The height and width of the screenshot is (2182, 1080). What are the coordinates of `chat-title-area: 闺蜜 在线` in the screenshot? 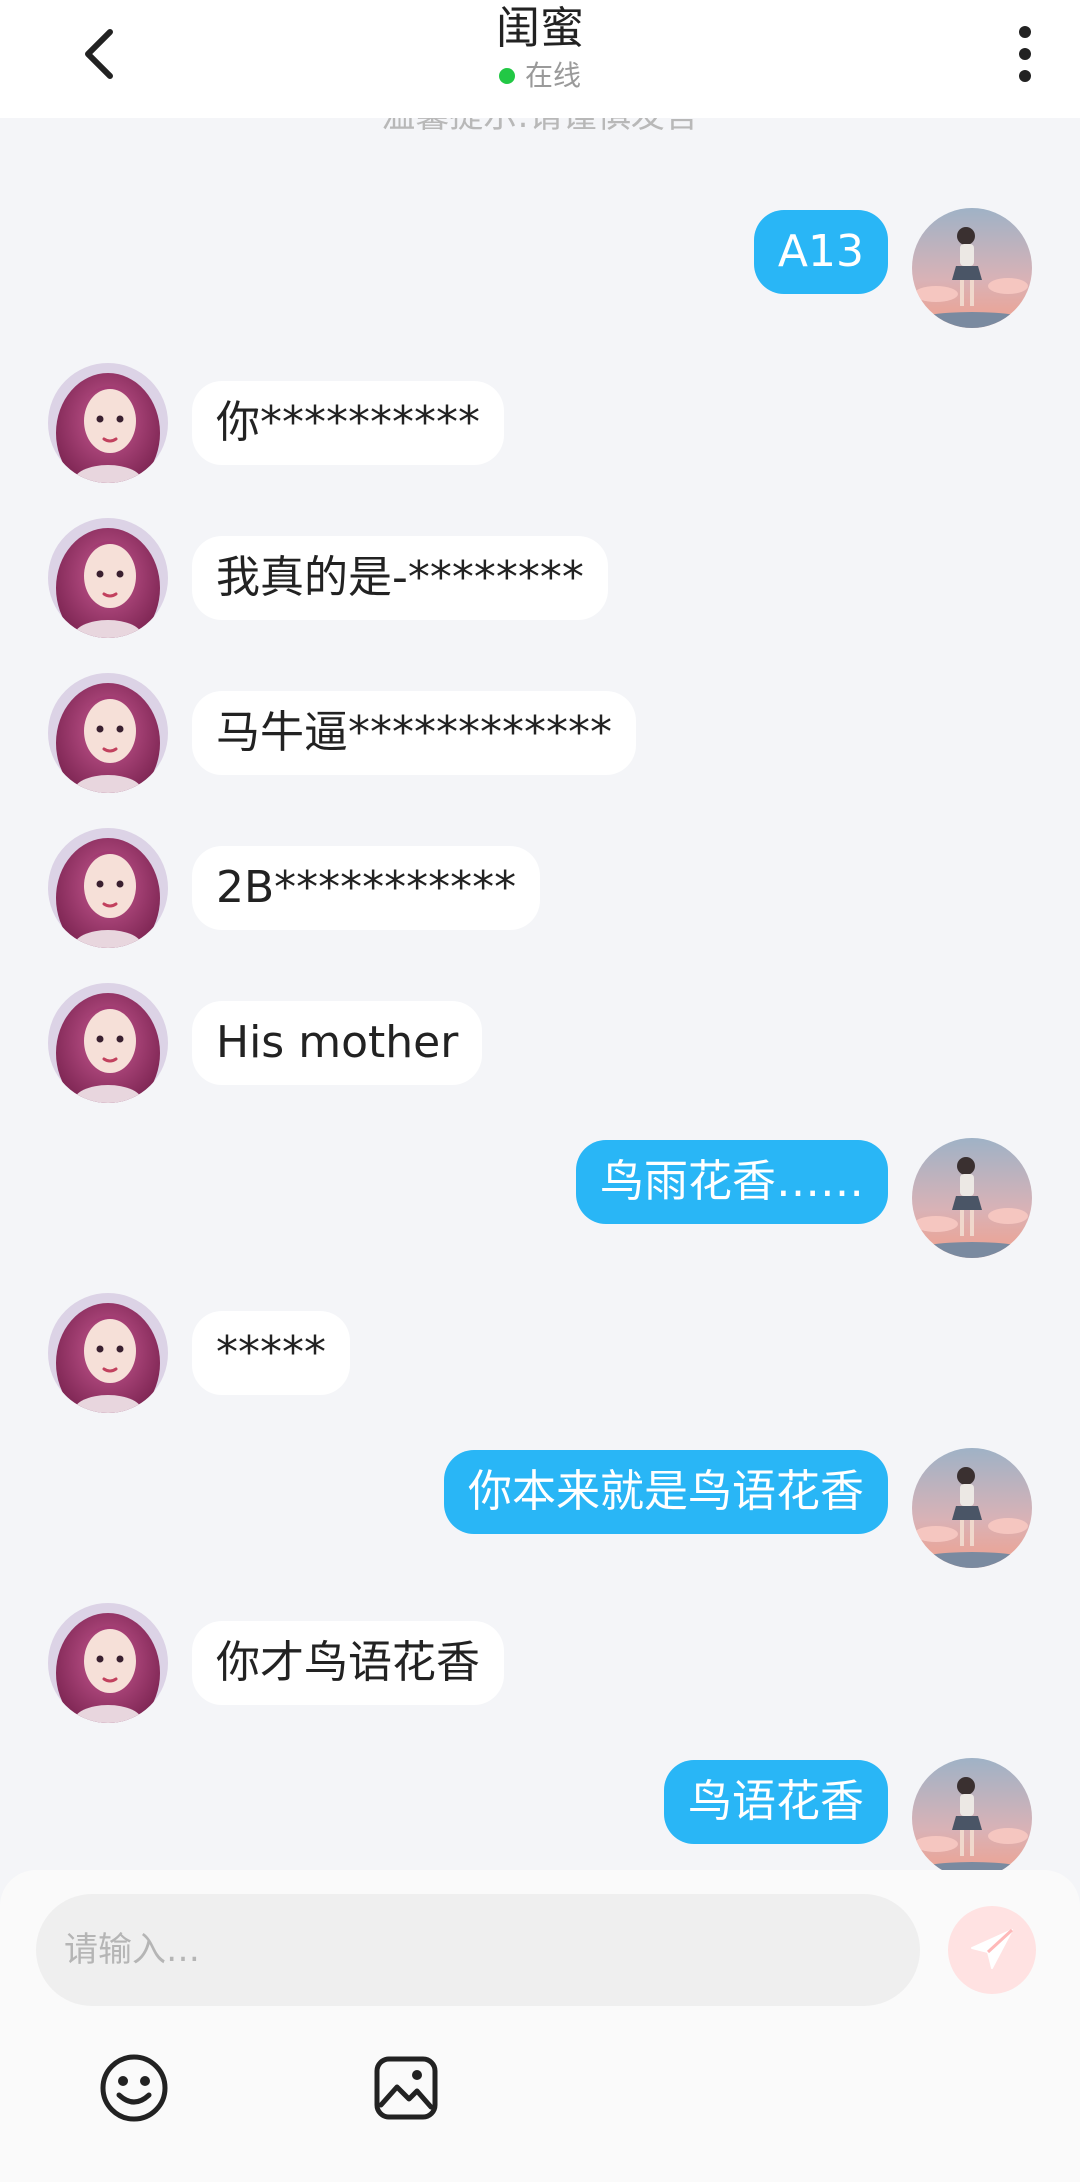 It's located at (540, 48).